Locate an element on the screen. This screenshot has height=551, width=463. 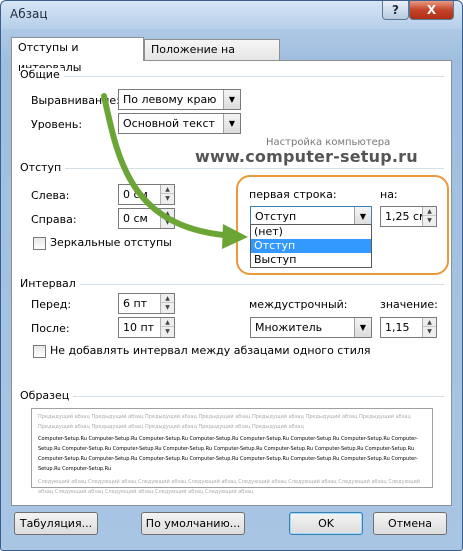
right-indent-spinner: 0 см ▲ ▼ is located at coordinates (146, 218).